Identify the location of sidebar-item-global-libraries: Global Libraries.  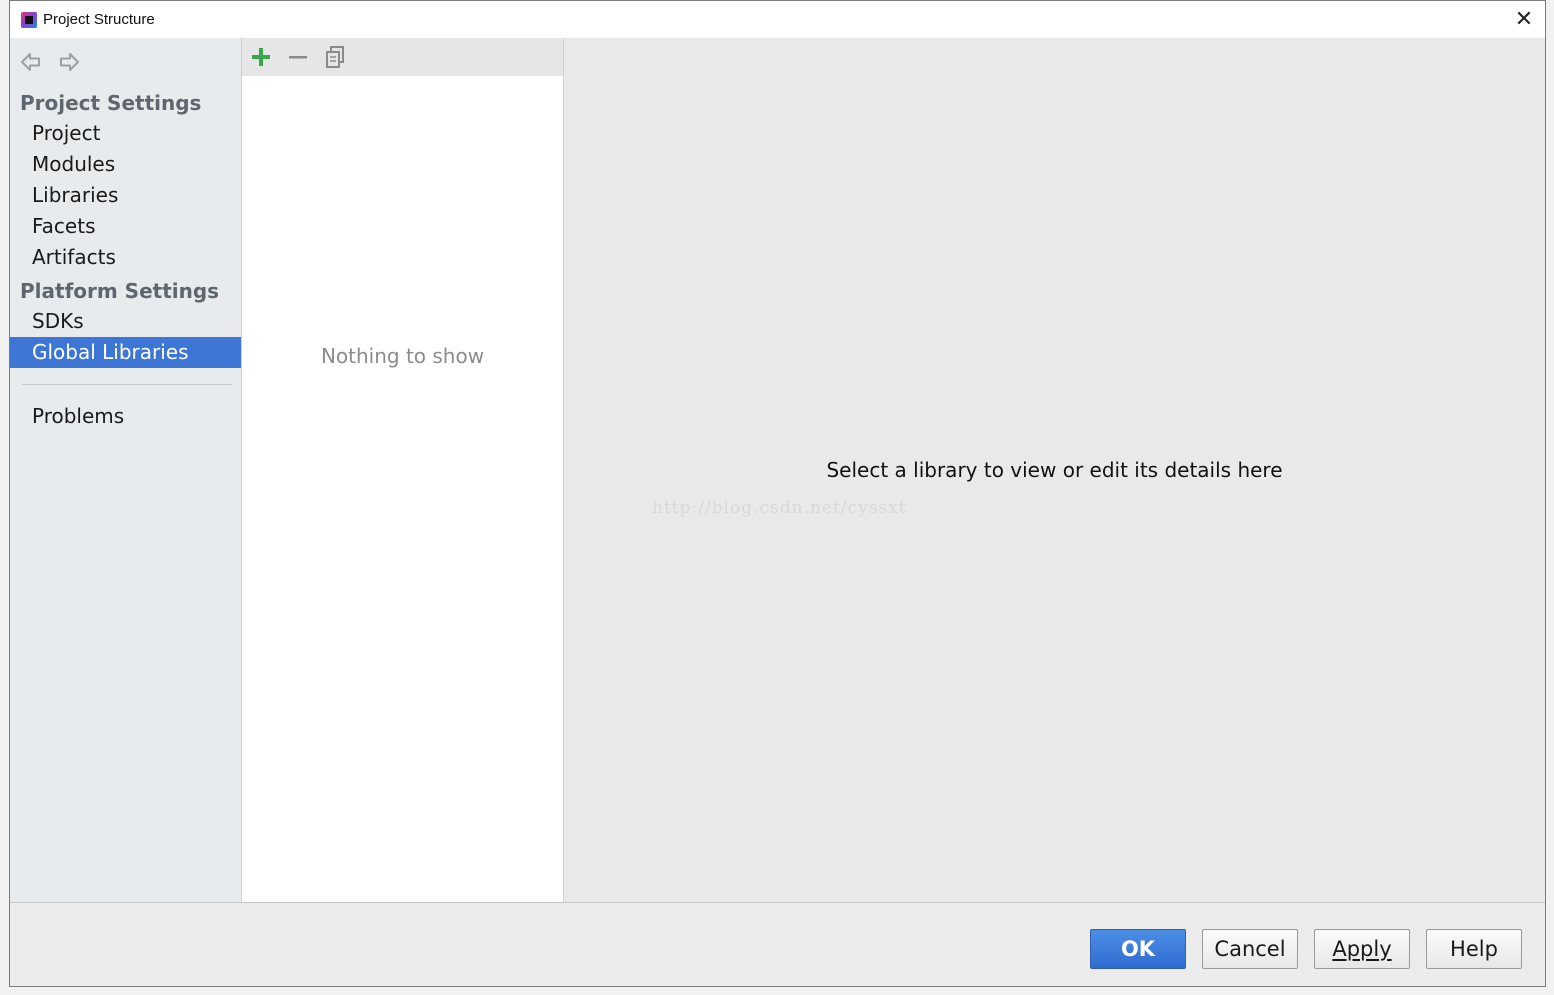
(125, 352).